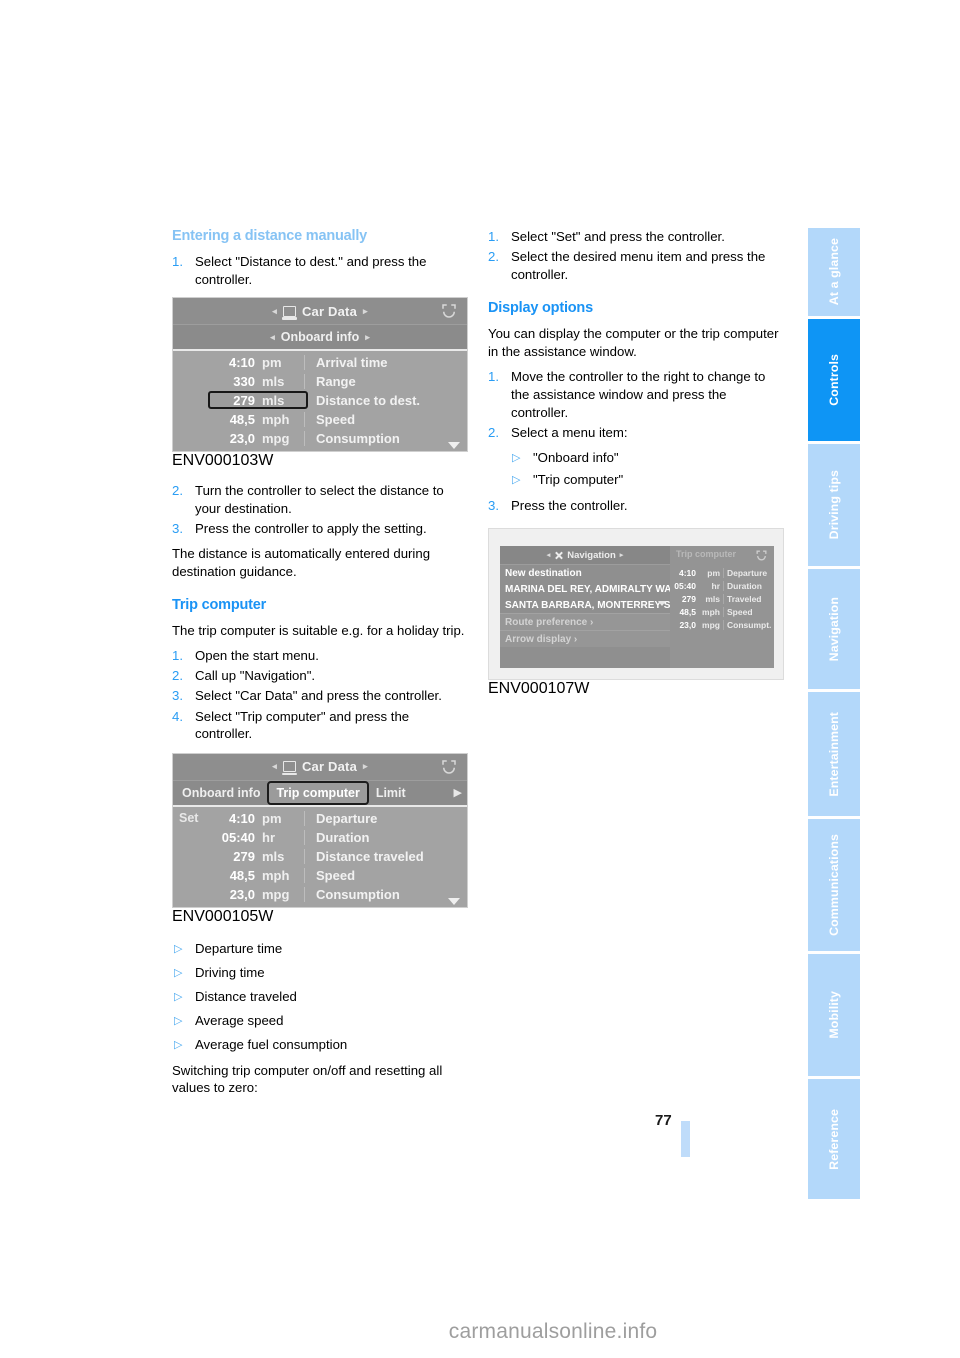 Image resolution: width=960 pixels, height=1358 pixels. What do you see at coordinates (385, 401) in the screenshot?
I see `row-label: Distance to dest.` at bounding box center [385, 401].